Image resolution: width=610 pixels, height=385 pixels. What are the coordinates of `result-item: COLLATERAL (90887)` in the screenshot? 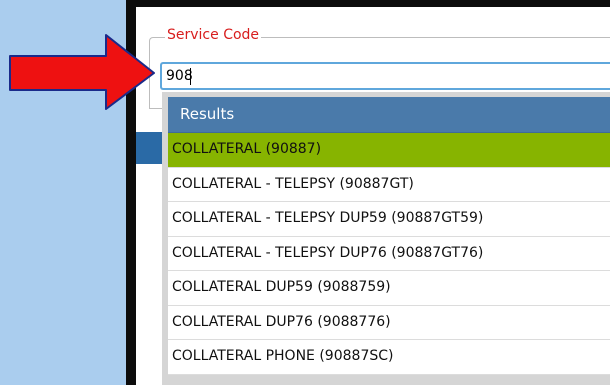 It's located at (389, 150).